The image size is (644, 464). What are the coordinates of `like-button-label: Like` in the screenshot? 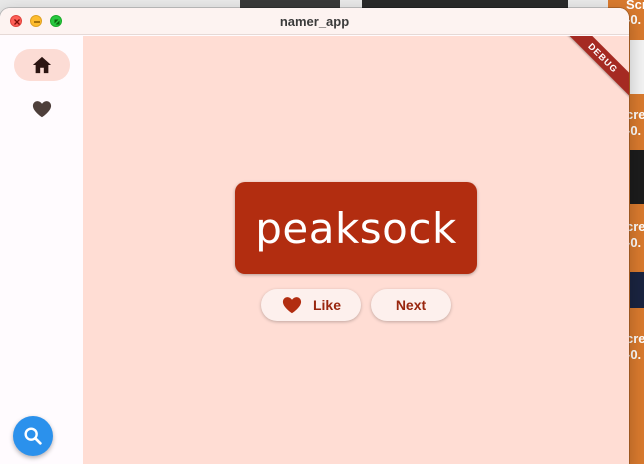 It's located at (326, 305).